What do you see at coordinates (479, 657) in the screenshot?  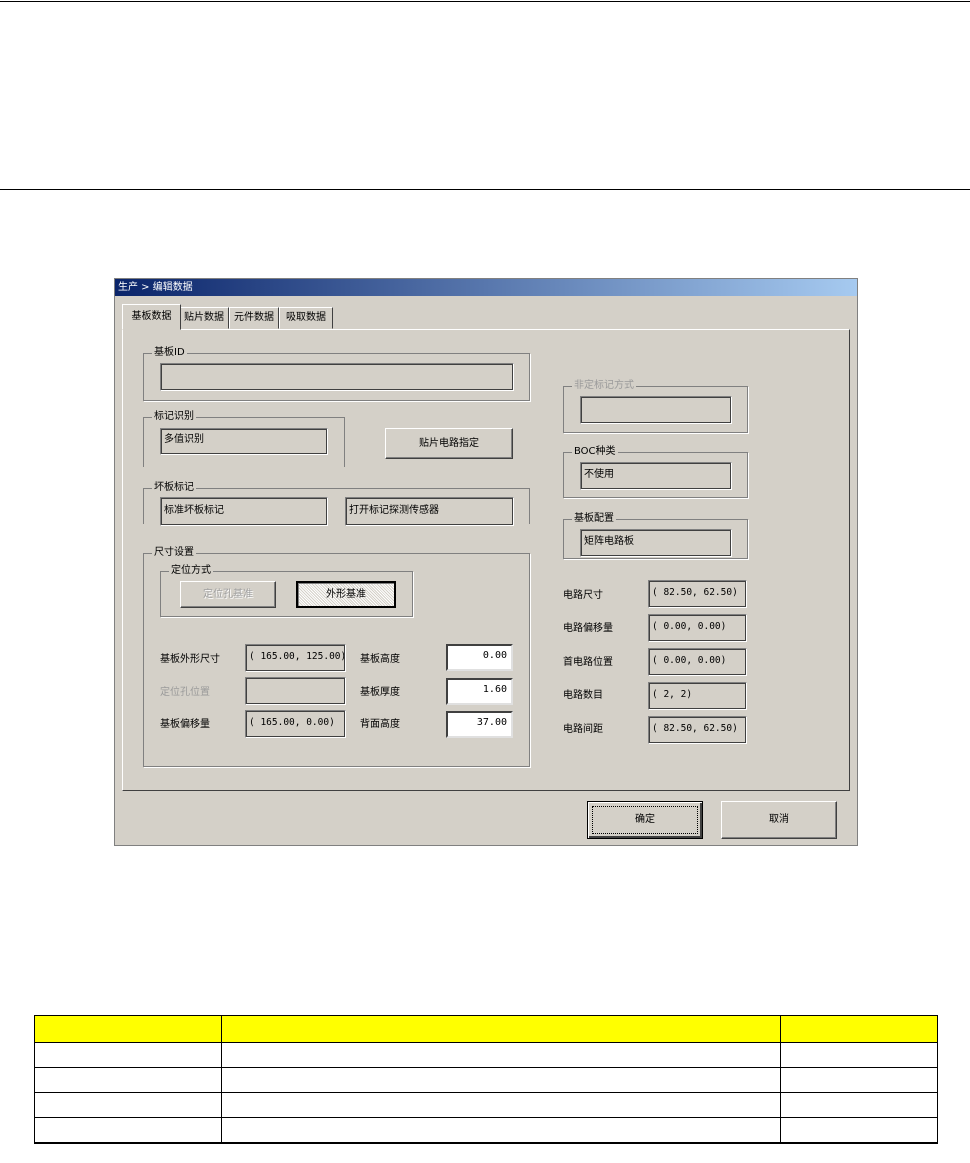 I see `board-height-input: 0.00` at bounding box center [479, 657].